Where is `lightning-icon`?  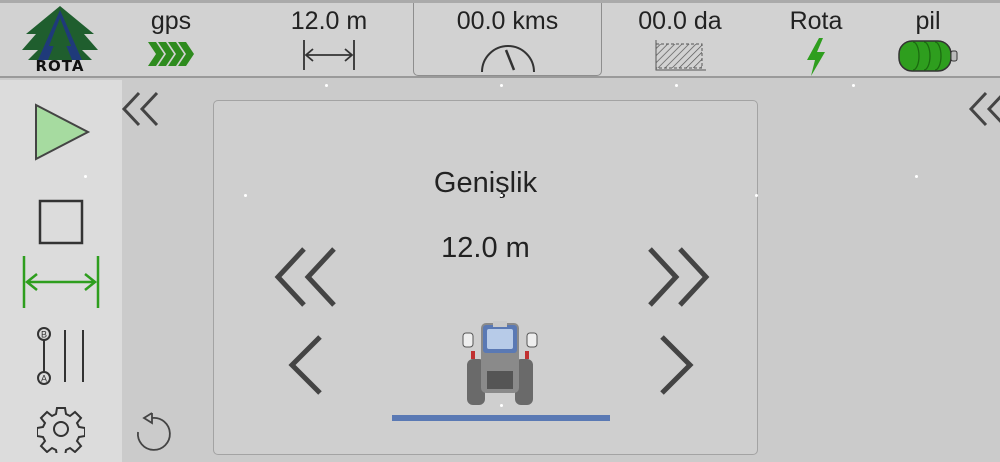 lightning-icon is located at coordinates (816, 57).